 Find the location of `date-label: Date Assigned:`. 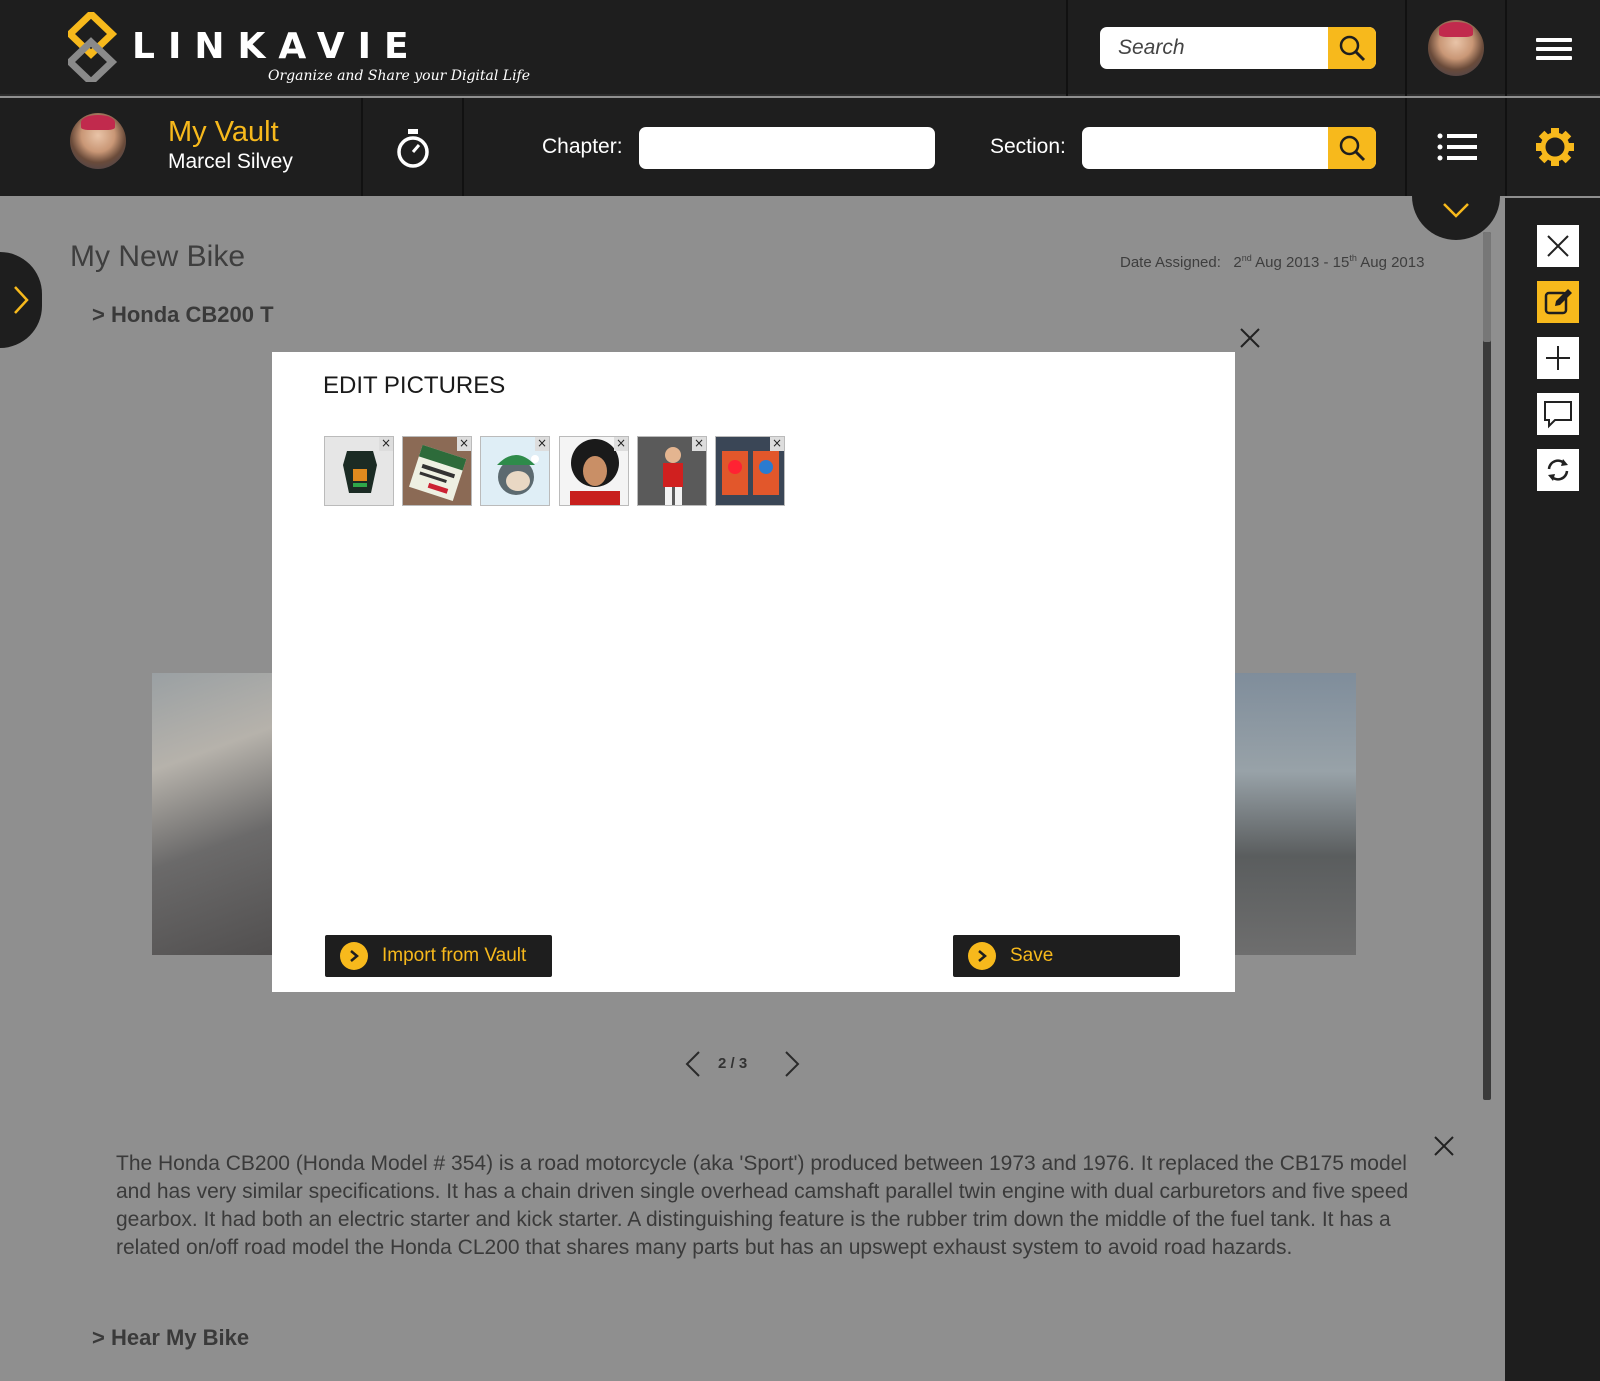

date-label: Date Assigned: is located at coordinates (1170, 262).